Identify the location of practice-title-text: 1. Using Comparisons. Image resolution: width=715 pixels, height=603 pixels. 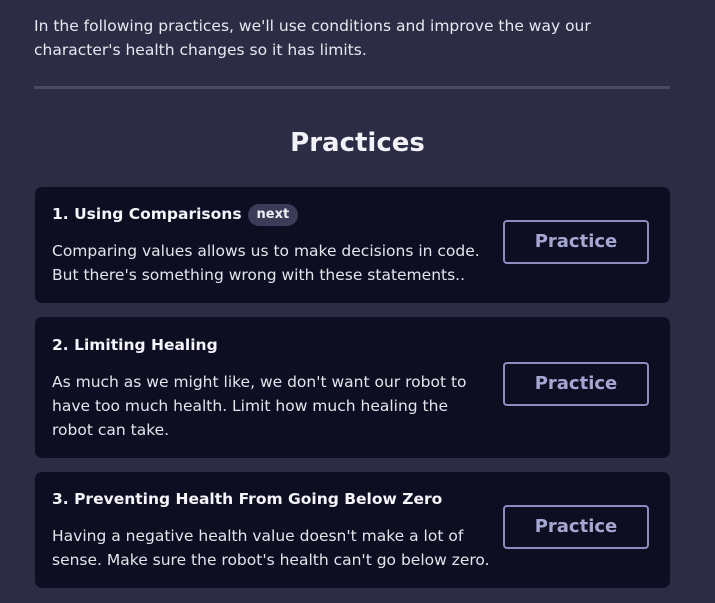
(147, 214).